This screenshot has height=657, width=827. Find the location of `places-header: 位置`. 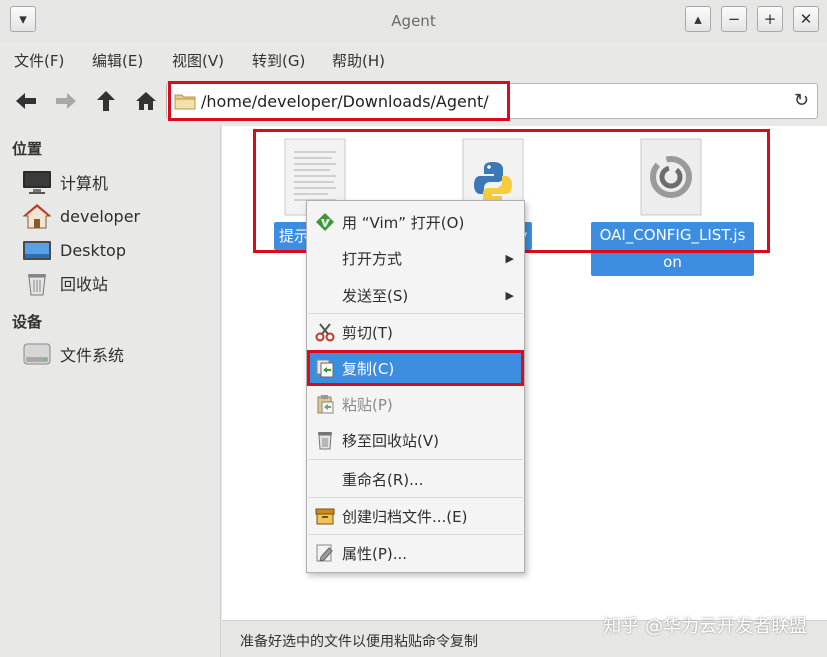

places-header: 位置 is located at coordinates (27, 149).